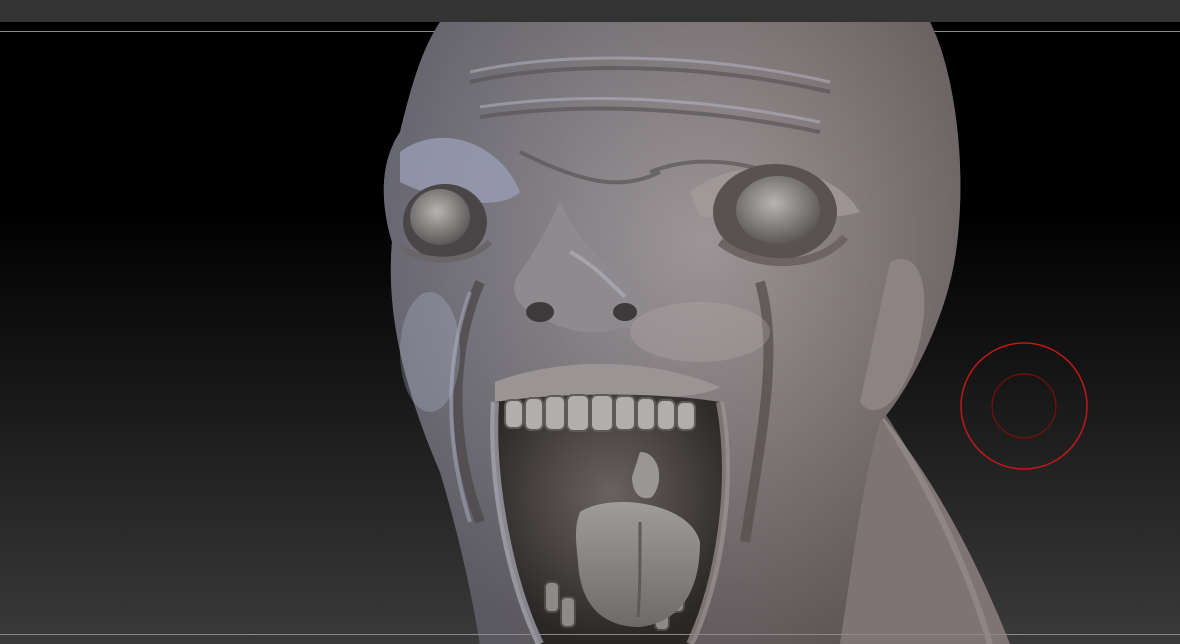 The image size is (1180, 644). Describe the element at coordinates (590, 11) in the screenshot. I see `top-toolbar` at that location.